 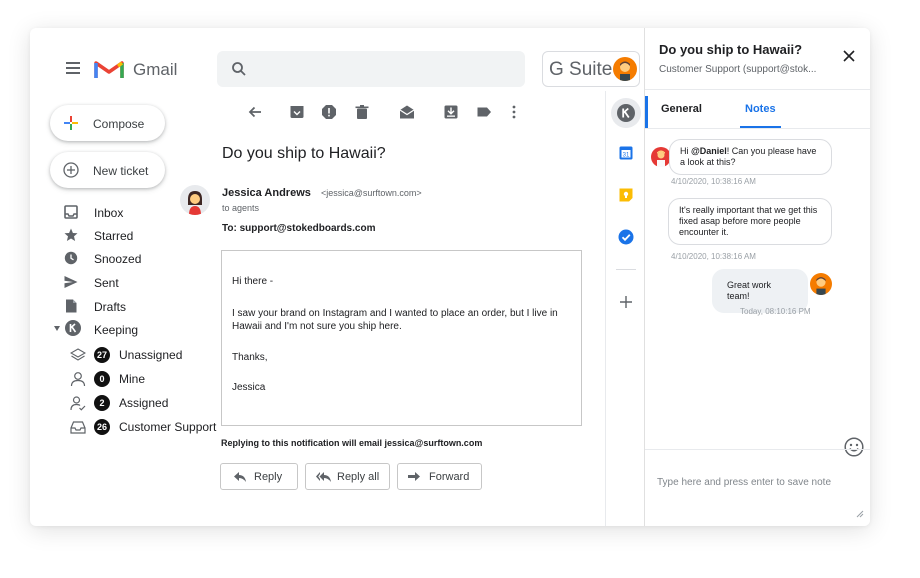 I want to click on mention: @Daniel, so click(x=709, y=151).